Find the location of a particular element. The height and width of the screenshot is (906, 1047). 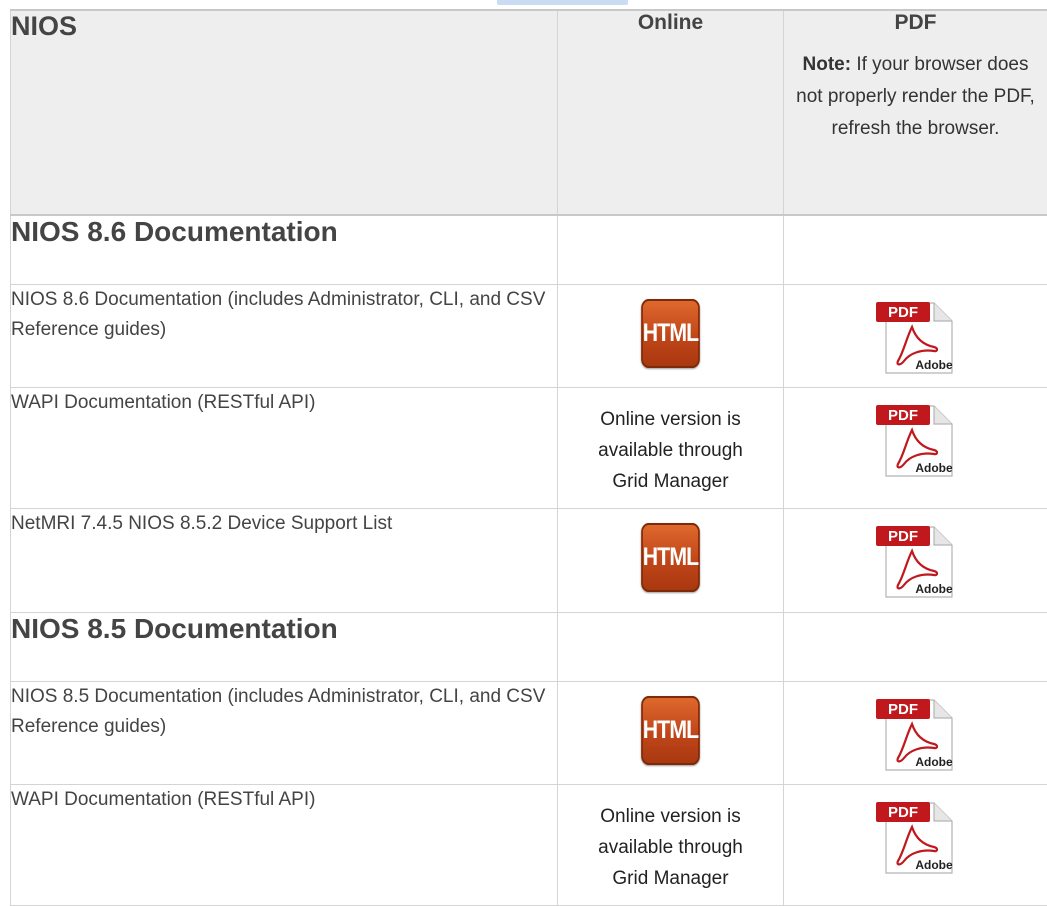

section-row-nios-8-6: NIOS 8.6 Documentation is located at coordinates (529, 250).